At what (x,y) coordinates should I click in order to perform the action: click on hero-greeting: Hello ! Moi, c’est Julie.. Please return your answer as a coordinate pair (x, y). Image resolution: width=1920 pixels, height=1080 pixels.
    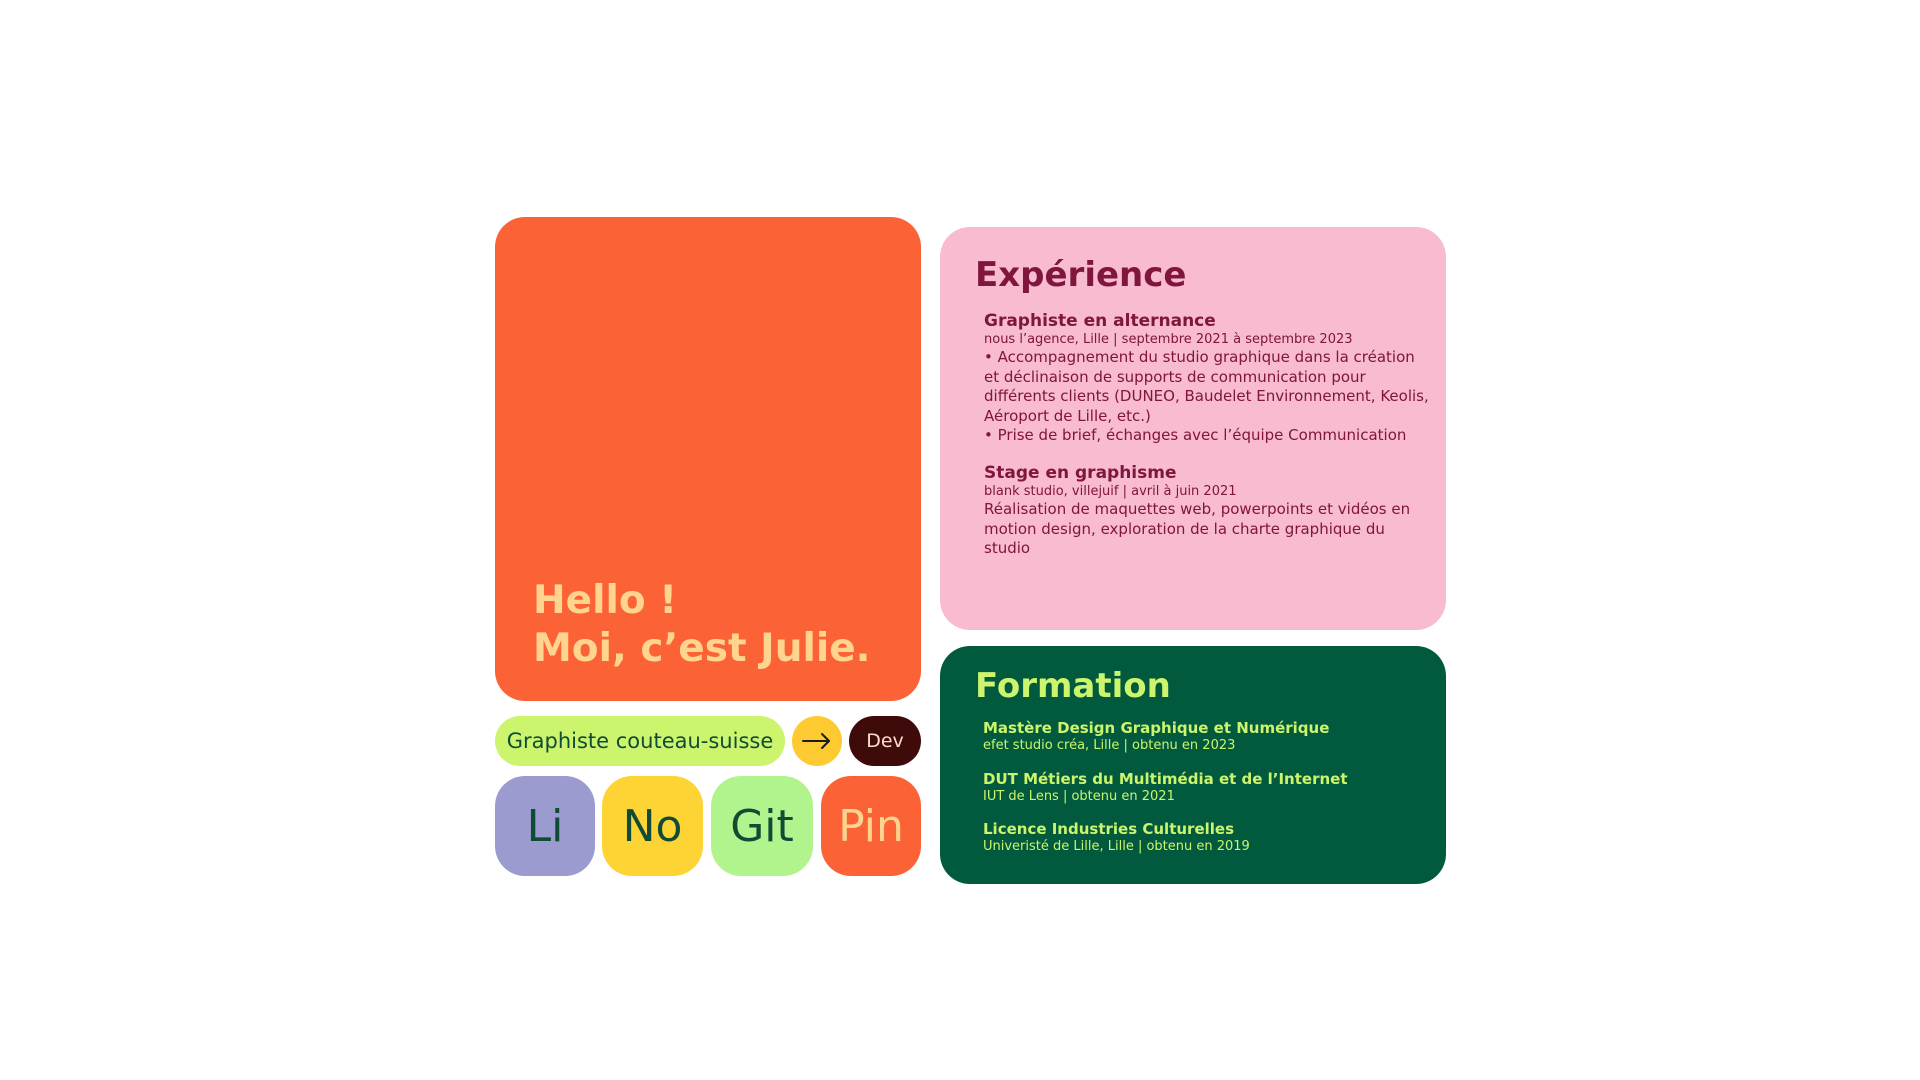
    Looking at the image, I should click on (701, 625).